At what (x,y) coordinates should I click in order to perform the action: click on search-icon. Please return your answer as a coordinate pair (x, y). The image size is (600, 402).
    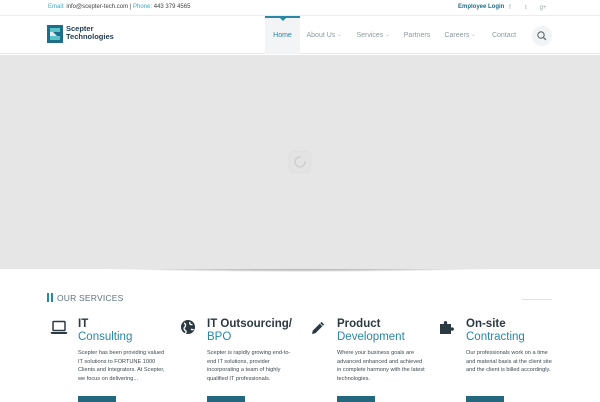
    Looking at the image, I should click on (542, 36).